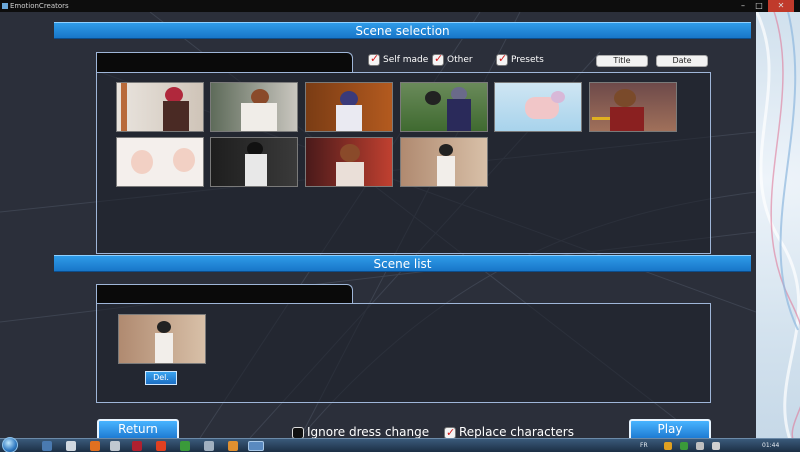 Image resolution: width=800 pixels, height=452 pixels. Describe the element at coordinates (682, 61) in the screenshot. I see `sort-date-button: Date` at that location.